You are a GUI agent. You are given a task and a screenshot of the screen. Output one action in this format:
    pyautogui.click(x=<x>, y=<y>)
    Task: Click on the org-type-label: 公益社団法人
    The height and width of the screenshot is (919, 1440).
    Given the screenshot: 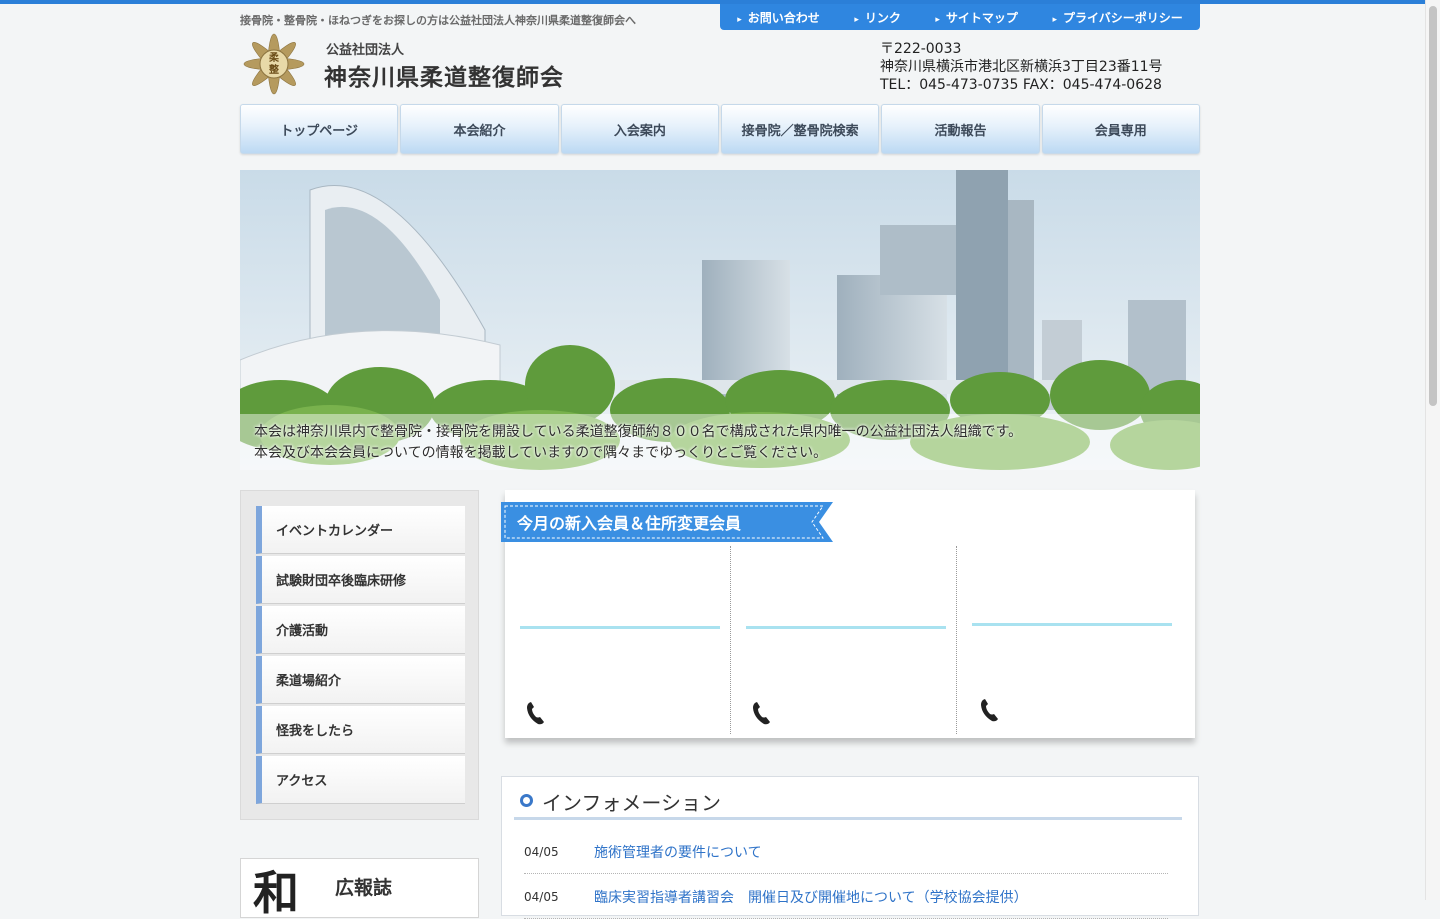 What is the action you would take?
    pyautogui.click(x=365, y=50)
    